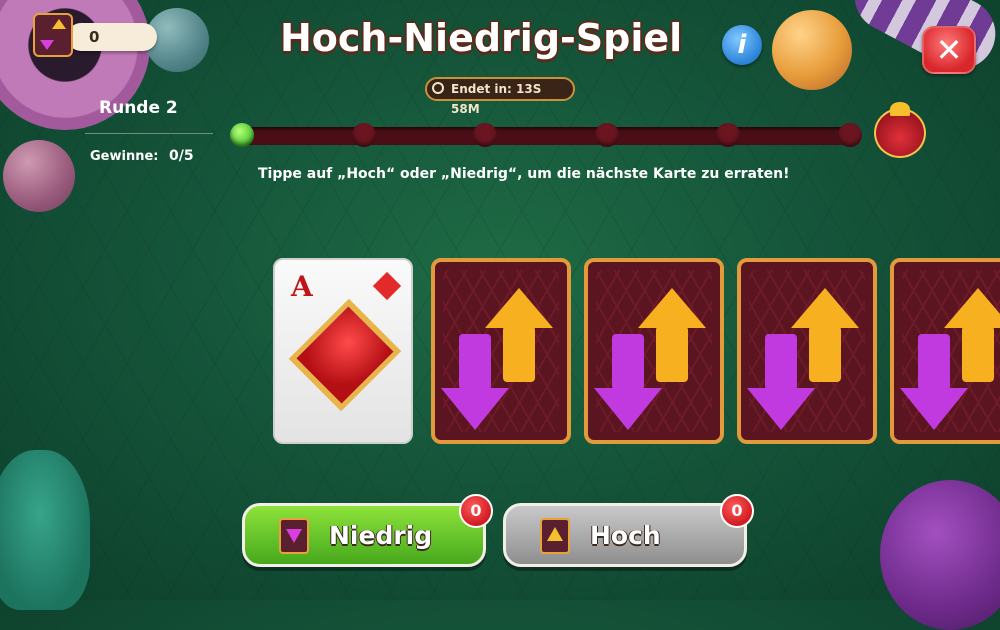  Describe the element at coordinates (138, 108) in the screenshot. I see `round-label: Runde 2` at that location.